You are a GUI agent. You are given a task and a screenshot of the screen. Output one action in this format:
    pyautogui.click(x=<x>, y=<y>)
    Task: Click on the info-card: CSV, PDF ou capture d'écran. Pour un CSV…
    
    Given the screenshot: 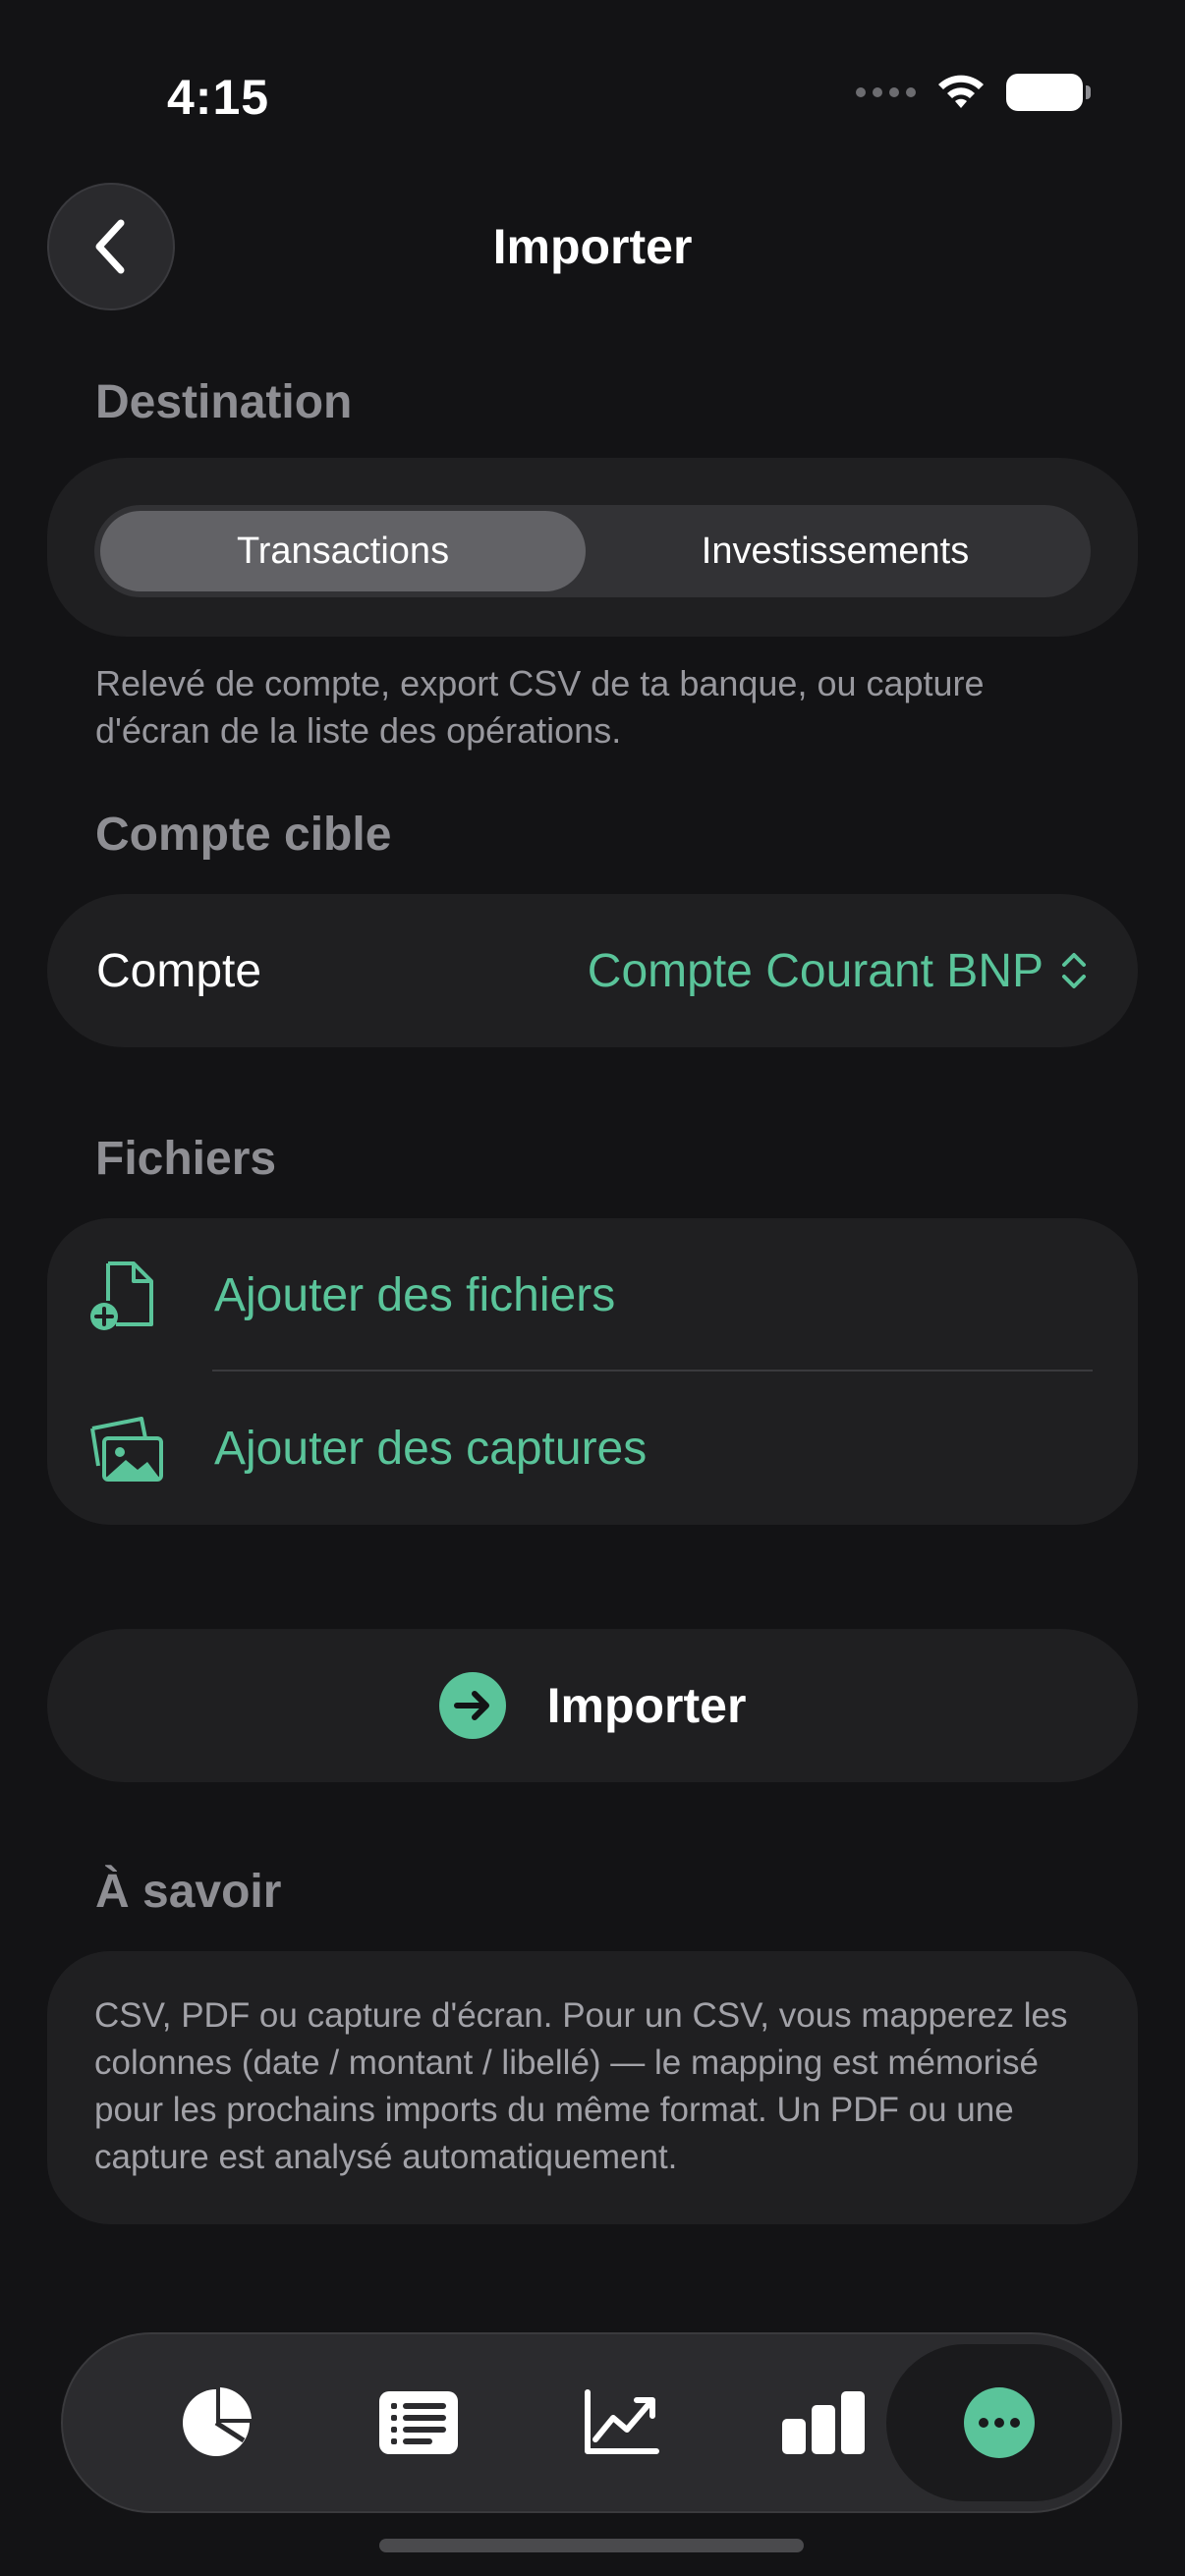 What is the action you would take?
    pyautogui.click(x=592, y=2087)
    